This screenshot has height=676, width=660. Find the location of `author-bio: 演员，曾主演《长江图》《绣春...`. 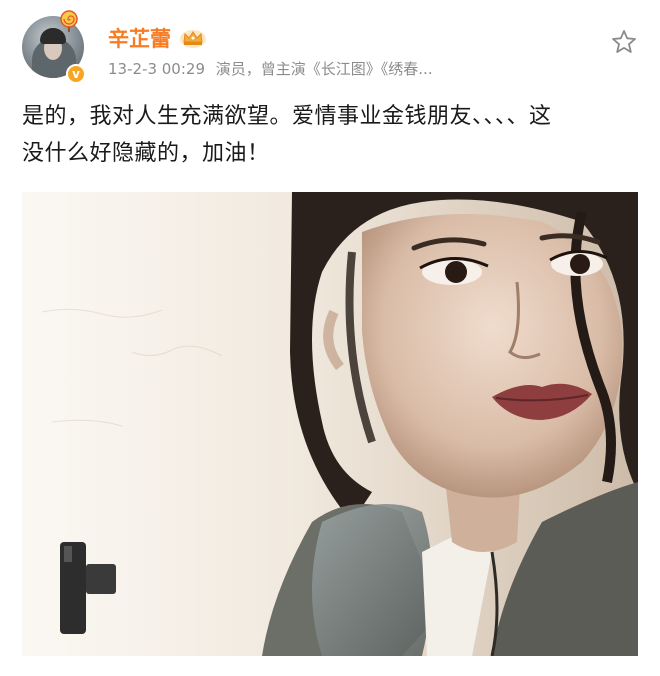

author-bio: 演员，曾主演《长江图》《绣春... is located at coordinates (324, 69).